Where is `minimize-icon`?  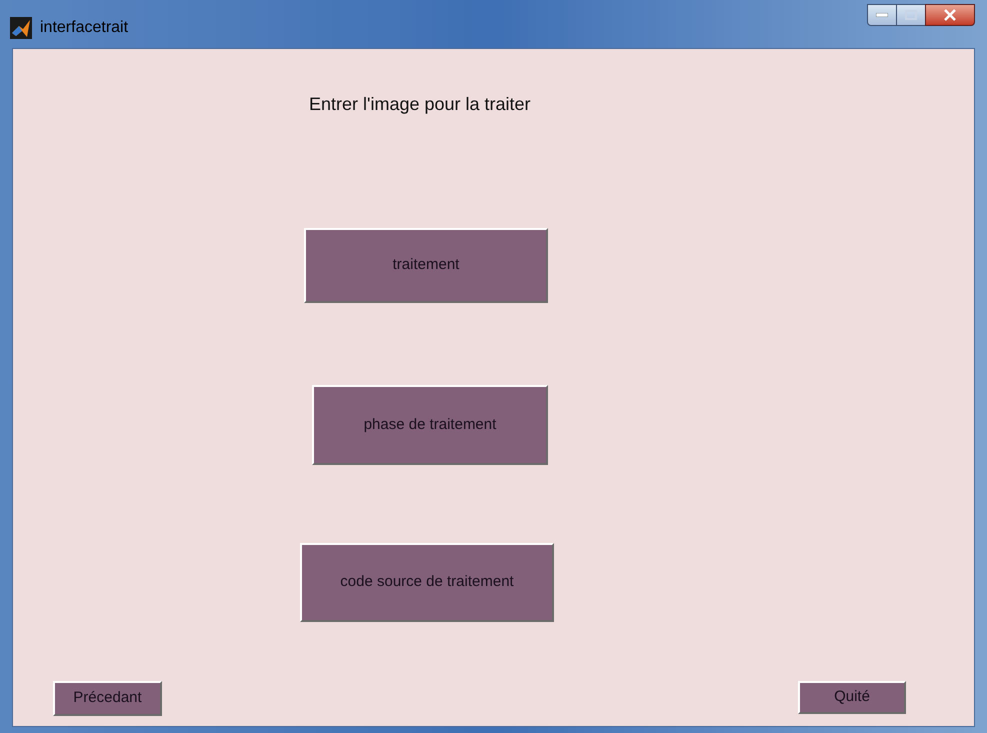
minimize-icon is located at coordinates (882, 15).